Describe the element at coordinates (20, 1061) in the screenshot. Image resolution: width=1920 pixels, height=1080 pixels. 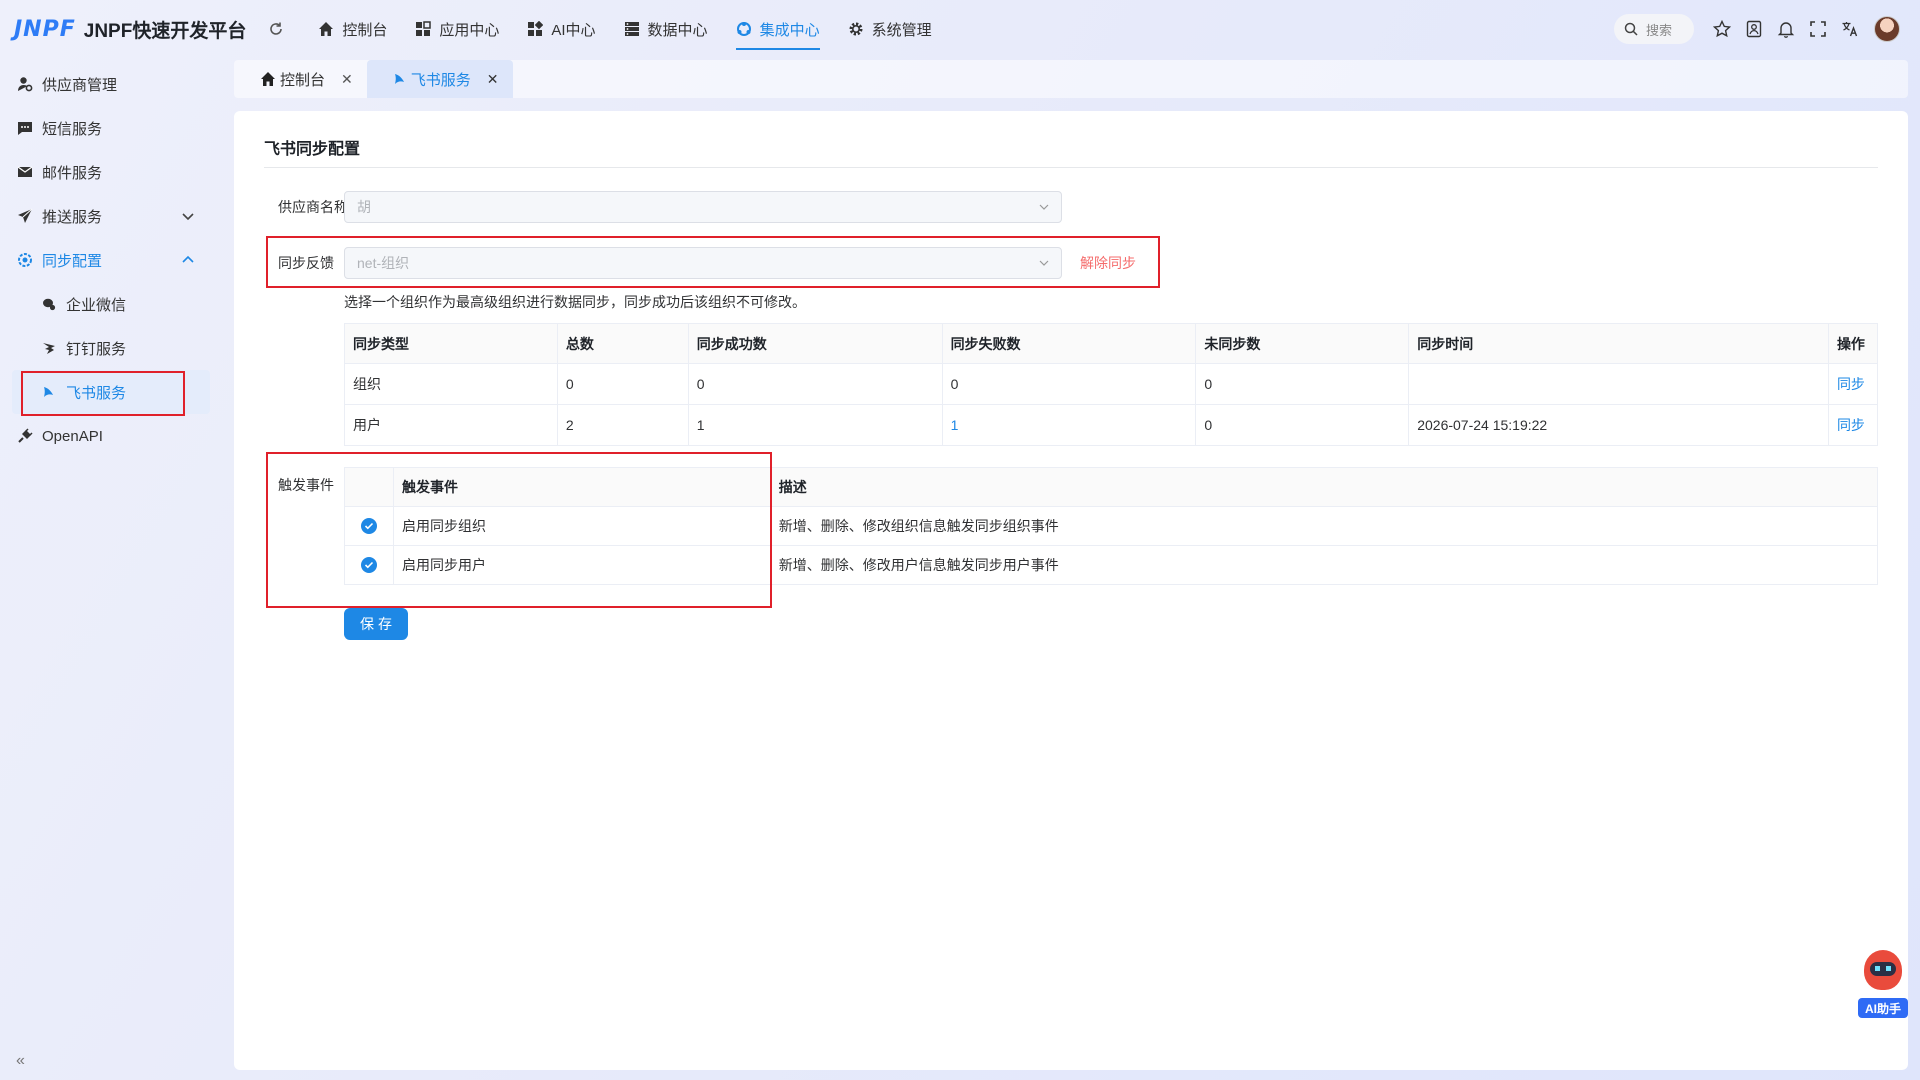
I see `collapse-sidebar-icon: «` at that location.